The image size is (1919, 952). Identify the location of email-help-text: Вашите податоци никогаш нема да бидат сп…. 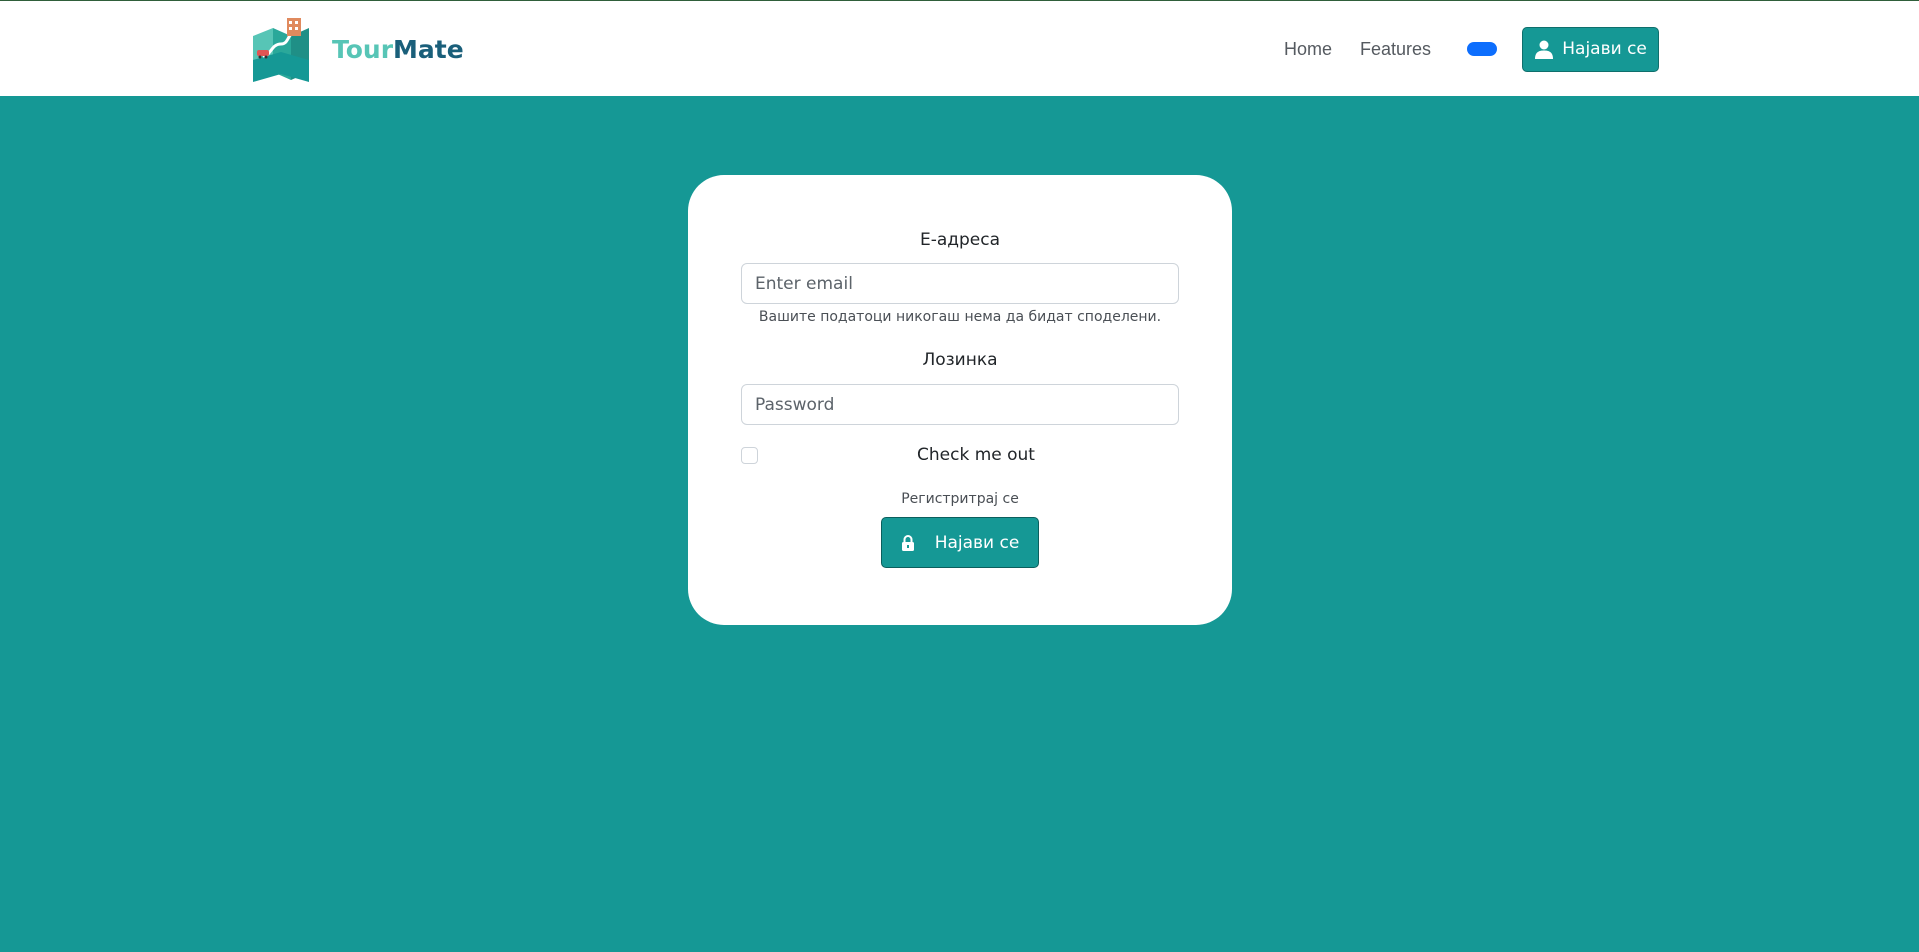
(960, 317).